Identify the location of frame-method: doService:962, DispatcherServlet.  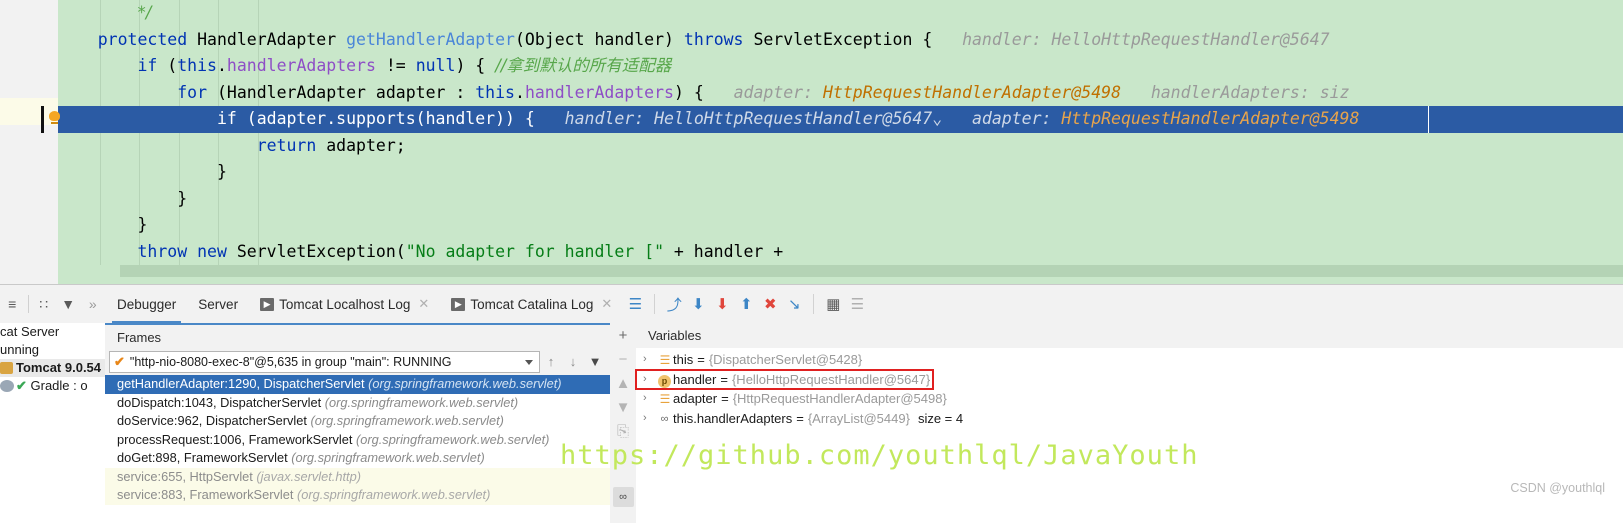
(214, 420).